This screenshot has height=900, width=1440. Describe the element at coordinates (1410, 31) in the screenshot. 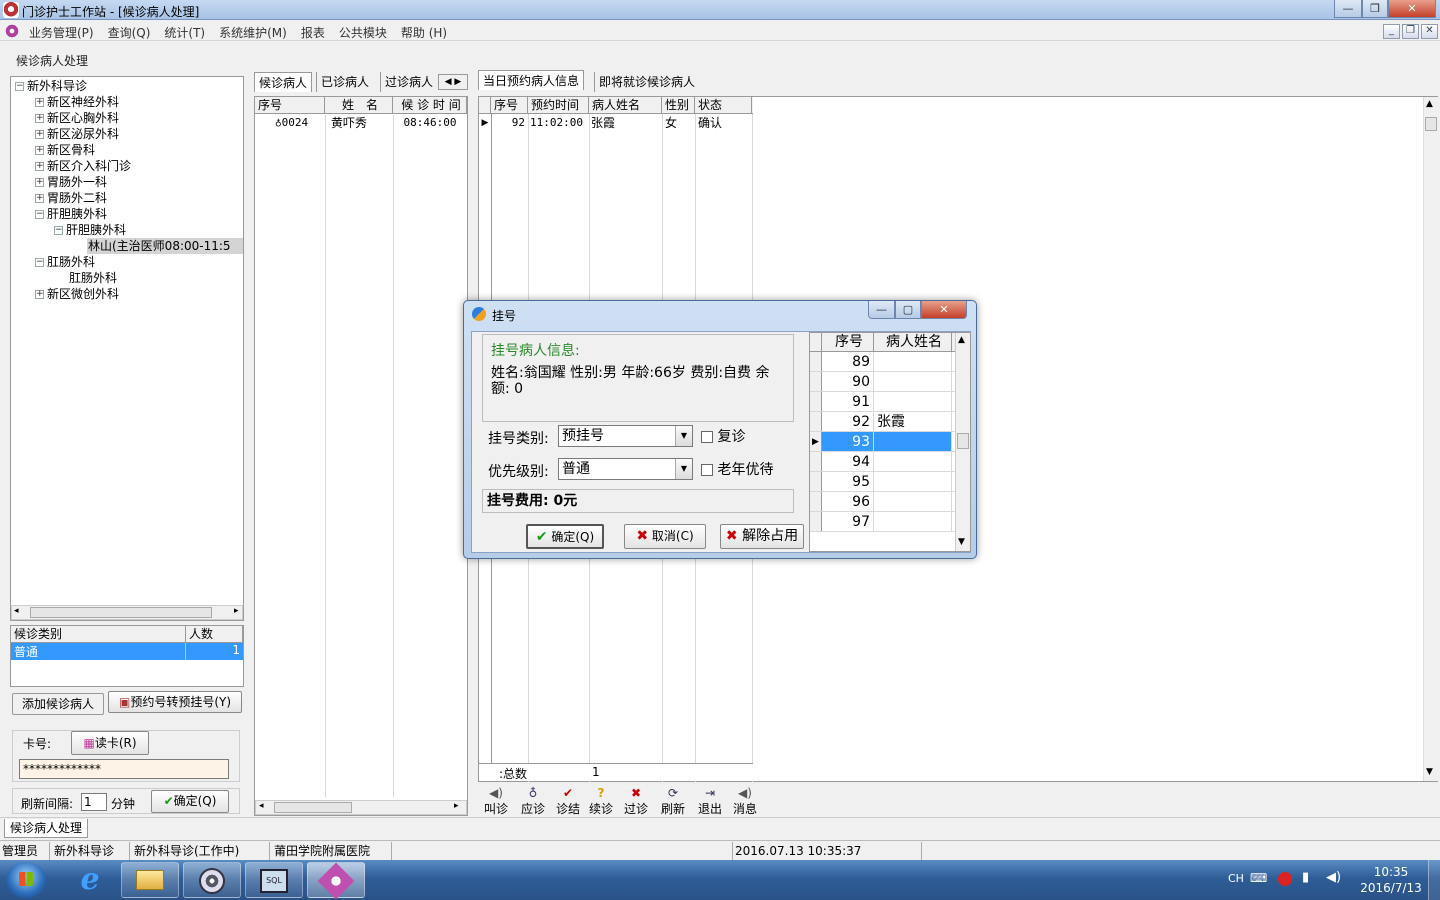

I see `mdi-restore-button: ❐` at that location.